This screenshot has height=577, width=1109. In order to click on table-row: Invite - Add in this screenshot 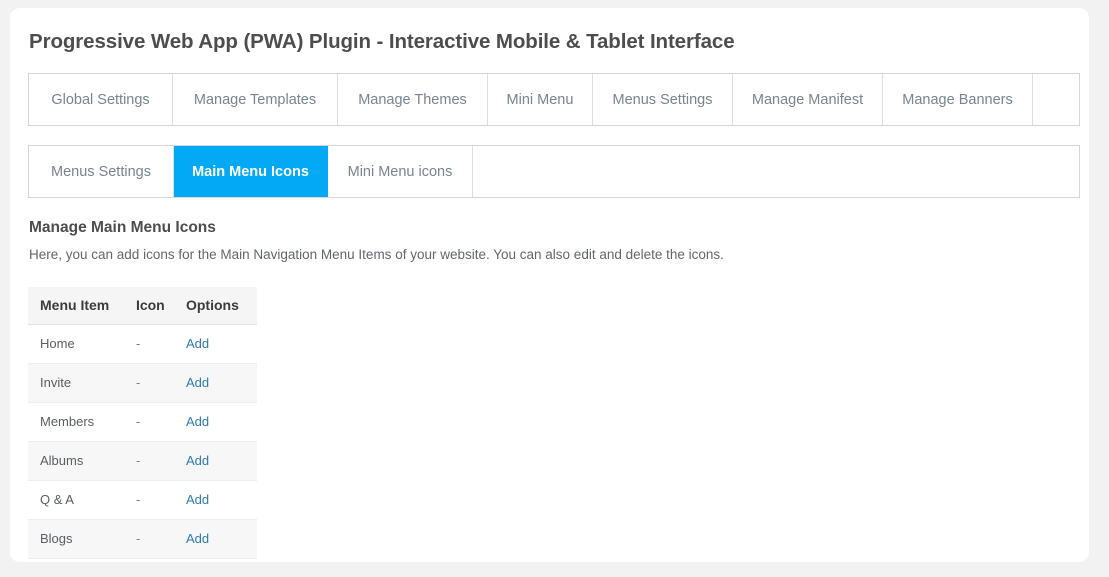, I will do `click(142, 383)`.